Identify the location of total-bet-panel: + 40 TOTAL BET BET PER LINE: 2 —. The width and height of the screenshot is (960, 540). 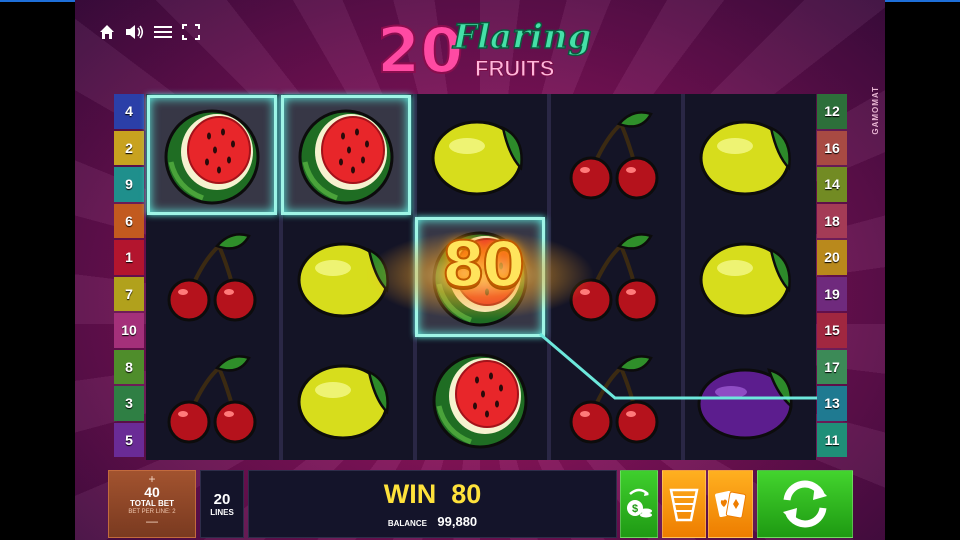
(152, 504).